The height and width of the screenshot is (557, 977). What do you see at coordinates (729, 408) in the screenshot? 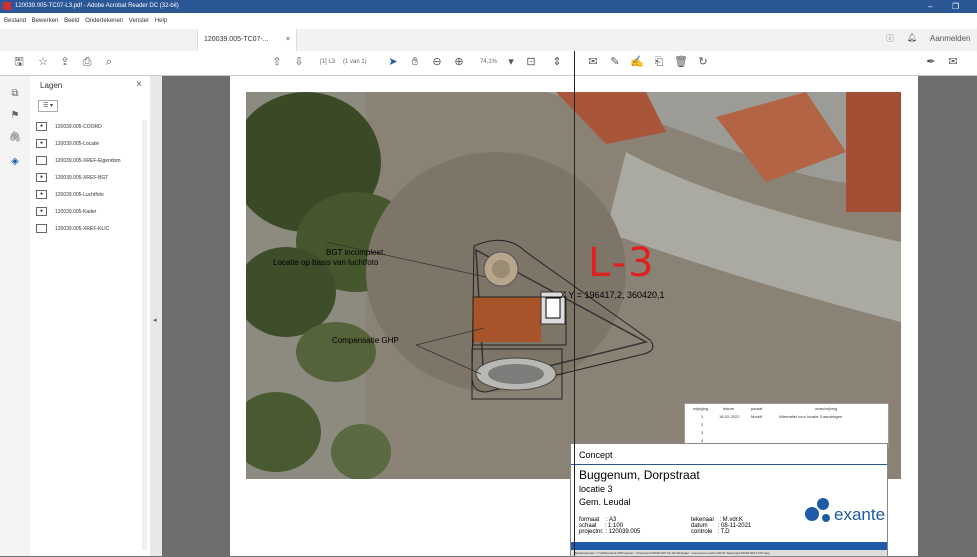
I see `revision-header: datum` at bounding box center [729, 408].